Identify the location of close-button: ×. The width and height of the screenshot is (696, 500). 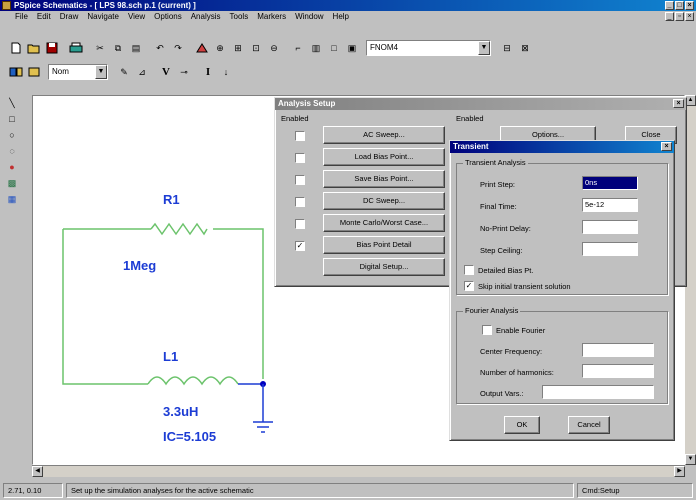
(689, 5).